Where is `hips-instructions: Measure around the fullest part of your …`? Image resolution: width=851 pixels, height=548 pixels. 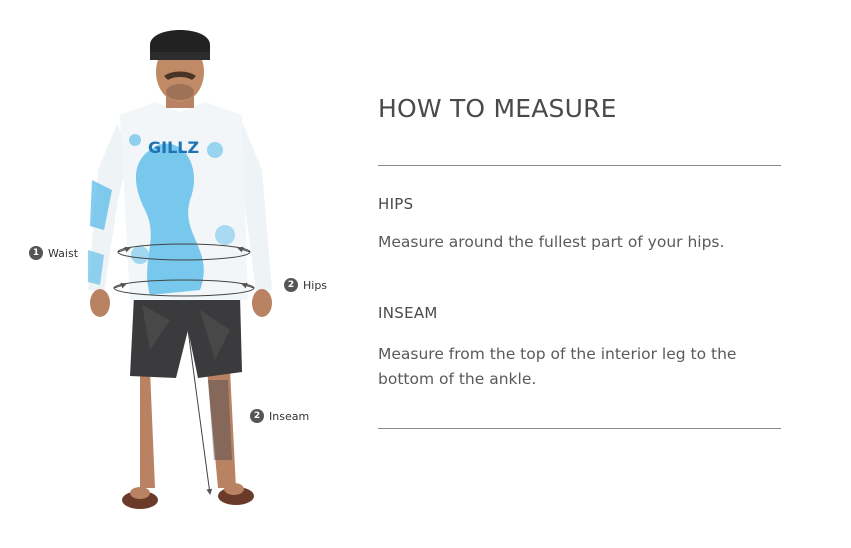
hips-instructions: Measure around the fullest part of your … is located at coordinates (551, 242).